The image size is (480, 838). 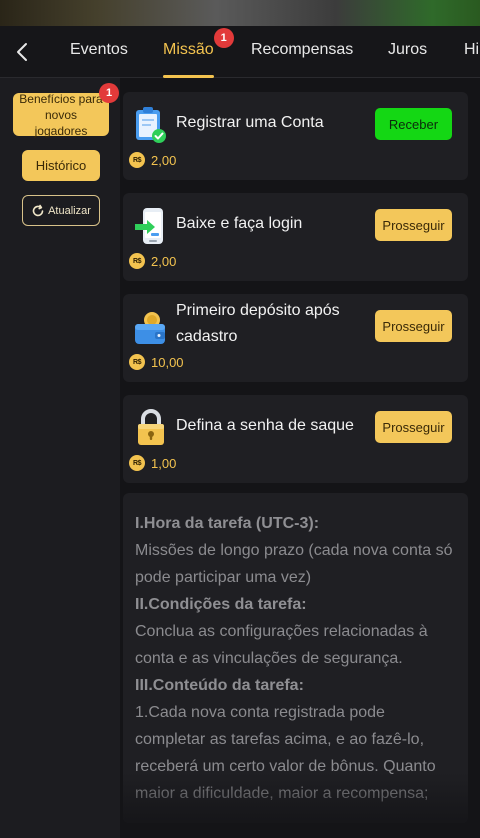 I want to click on task-reward: R$ 1,00, so click(x=152, y=463).